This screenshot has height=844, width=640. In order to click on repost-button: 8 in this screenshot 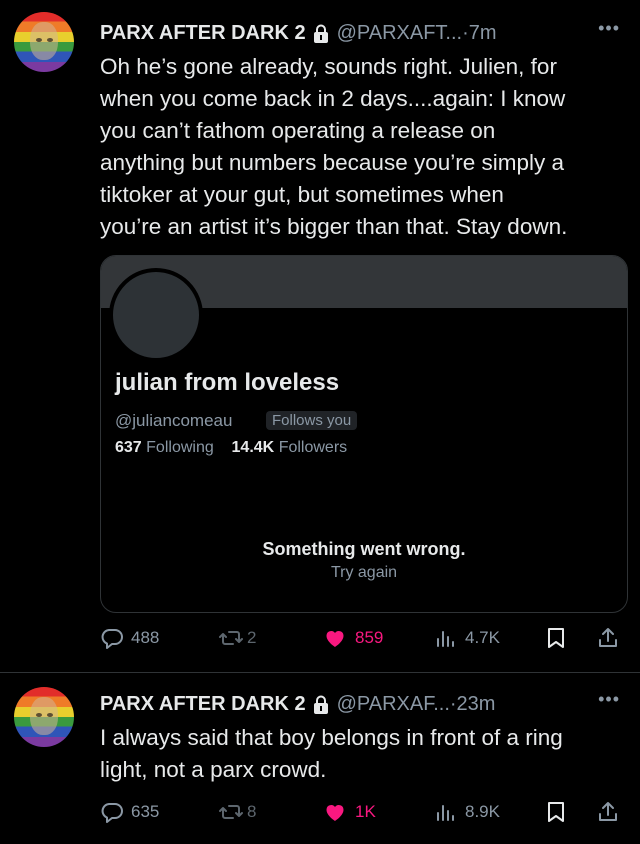, I will do `click(237, 812)`.